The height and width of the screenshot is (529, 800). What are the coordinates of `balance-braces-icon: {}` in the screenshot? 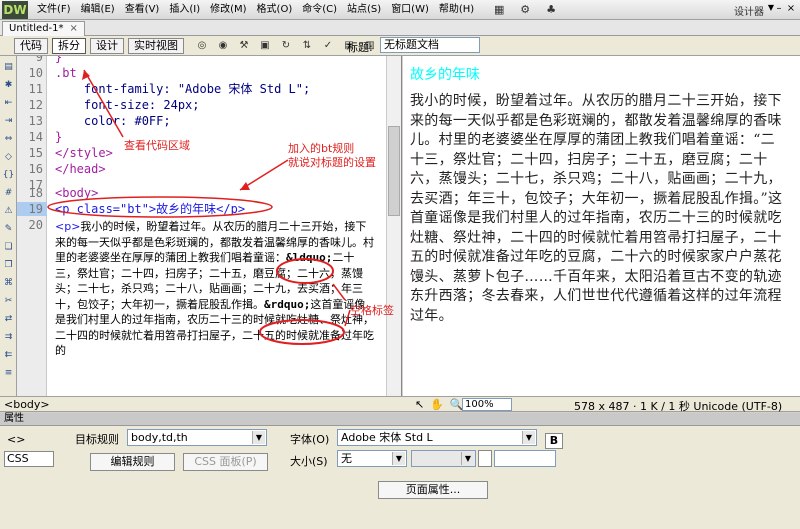 It's located at (8, 175).